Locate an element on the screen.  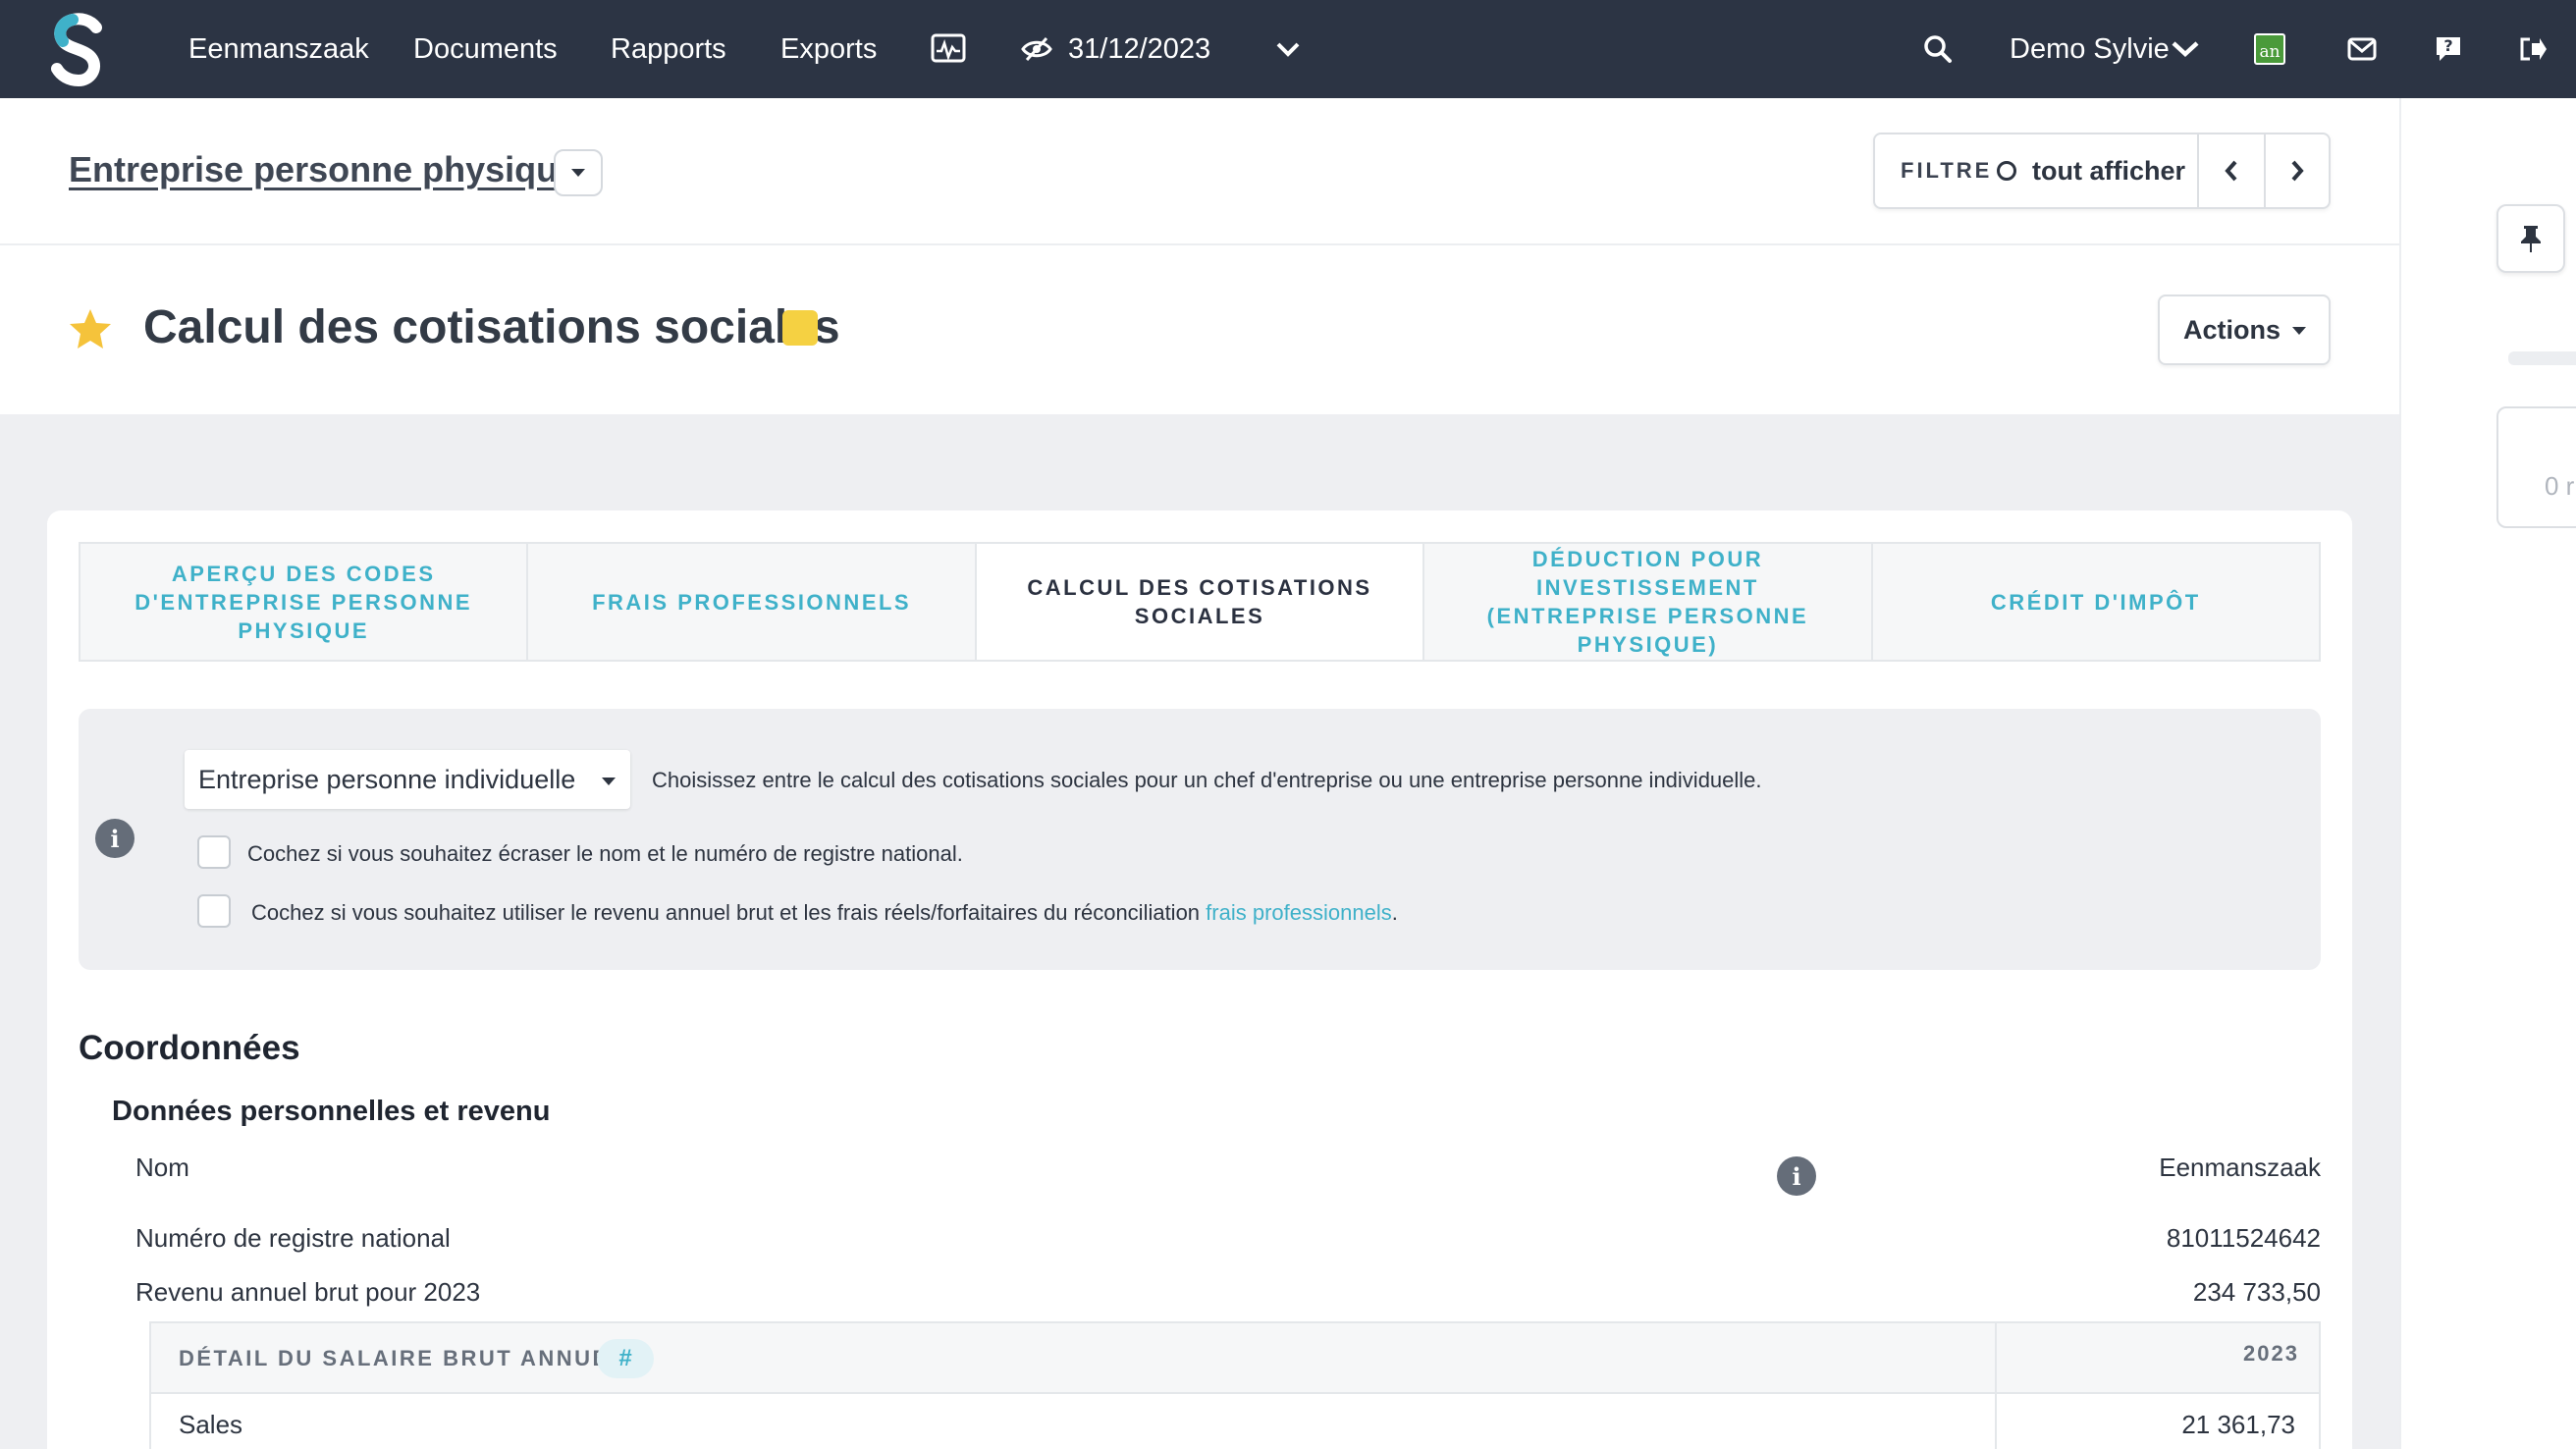
app-badge-icon: an is located at coordinates (2269, 49).